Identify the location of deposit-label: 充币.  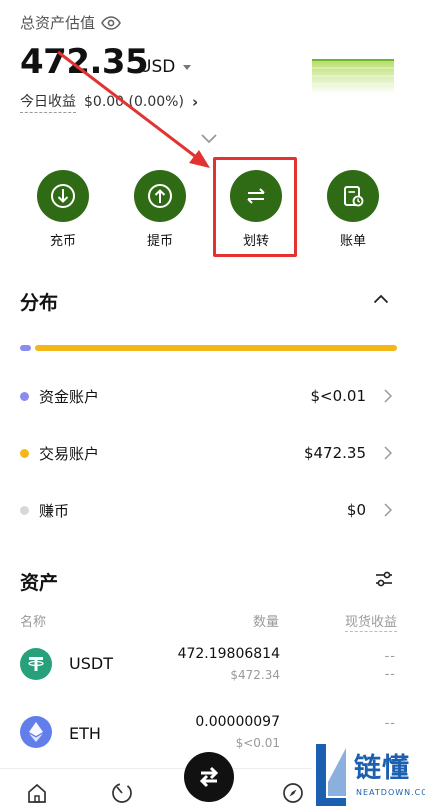
(62, 241).